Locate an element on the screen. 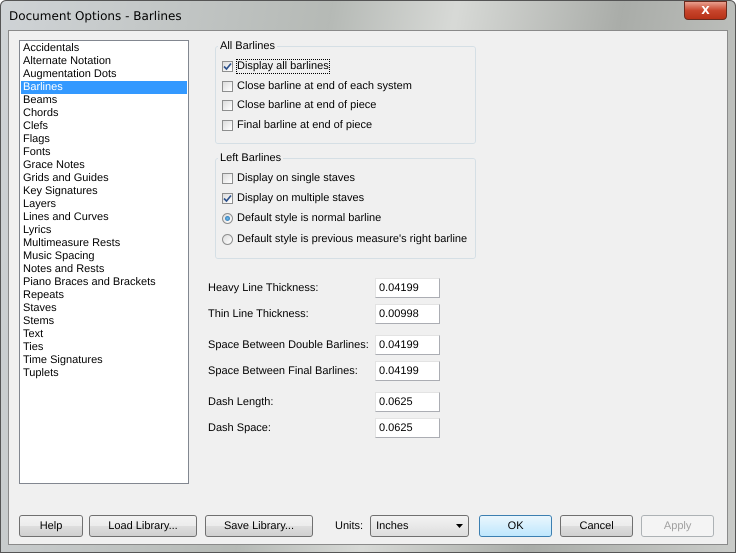 This screenshot has height=553, width=736. option-label: Display on multiple staves is located at coordinates (300, 198).